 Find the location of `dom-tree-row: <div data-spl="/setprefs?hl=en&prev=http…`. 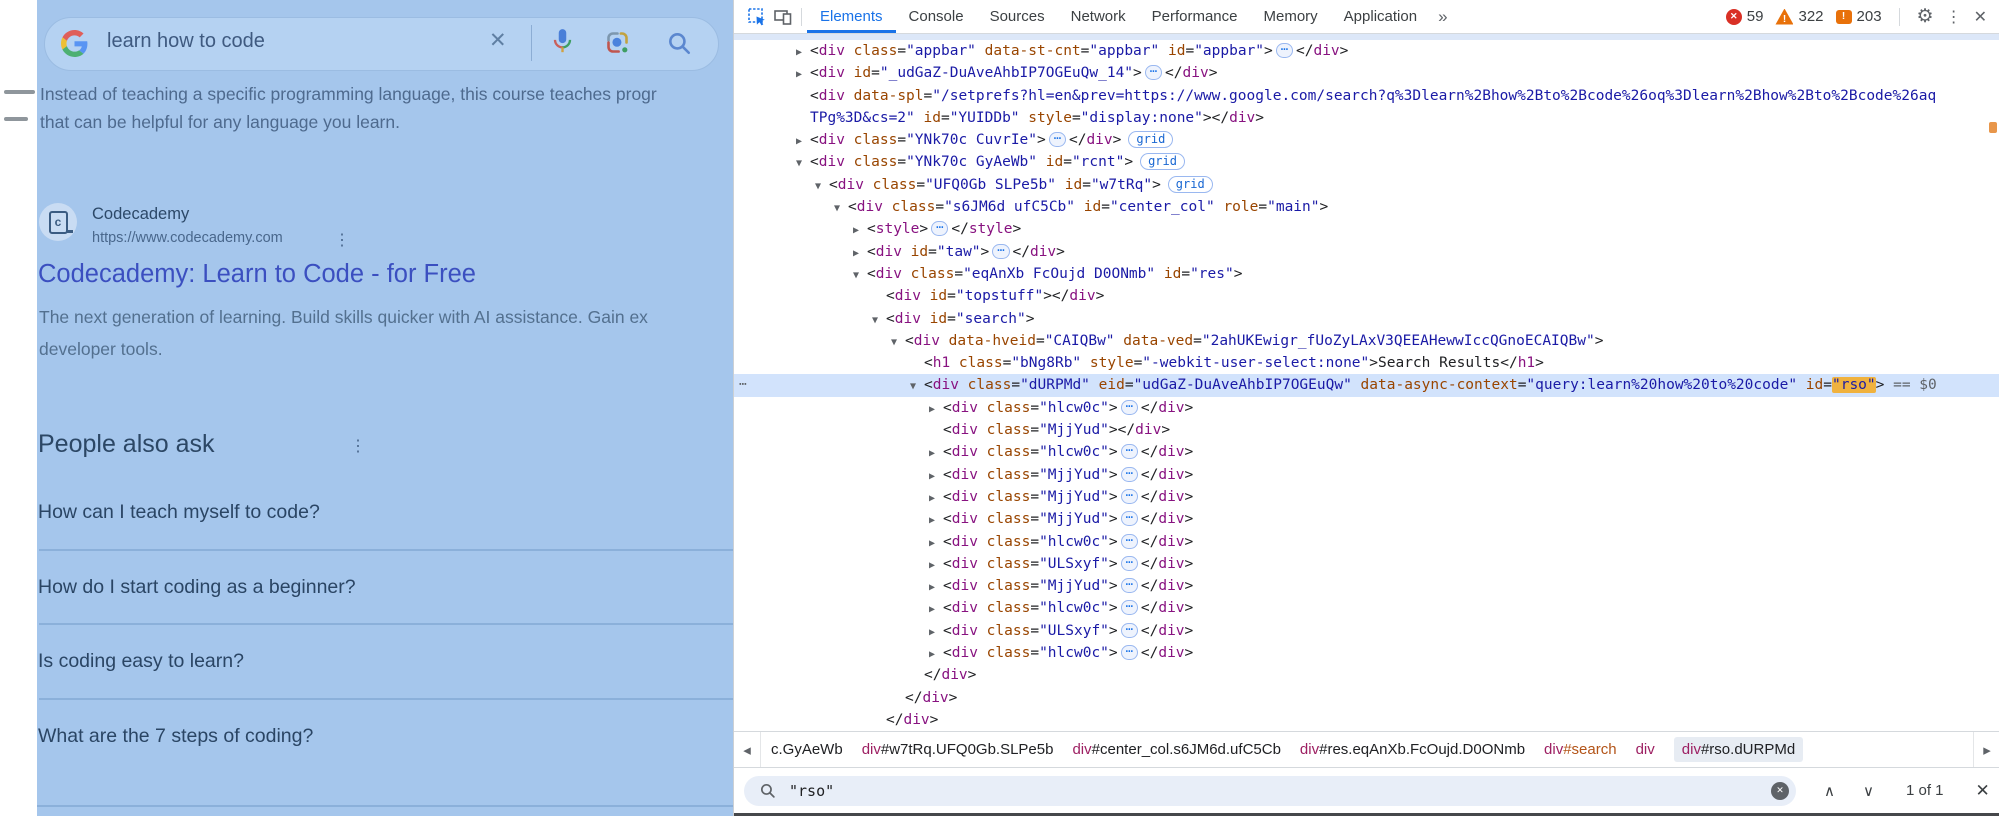

dom-tree-row: <div data-spl="/setprefs?hl=en&prev=http… is located at coordinates (1366, 96).